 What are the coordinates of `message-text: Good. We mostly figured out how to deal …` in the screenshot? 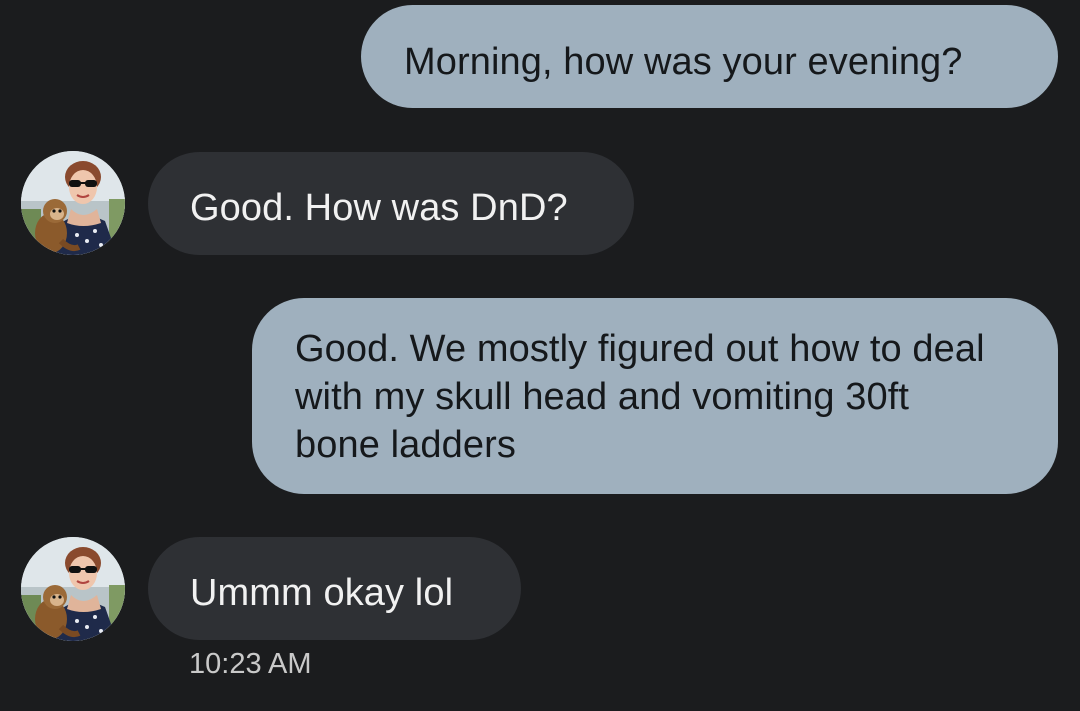 It's located at (640, 397).